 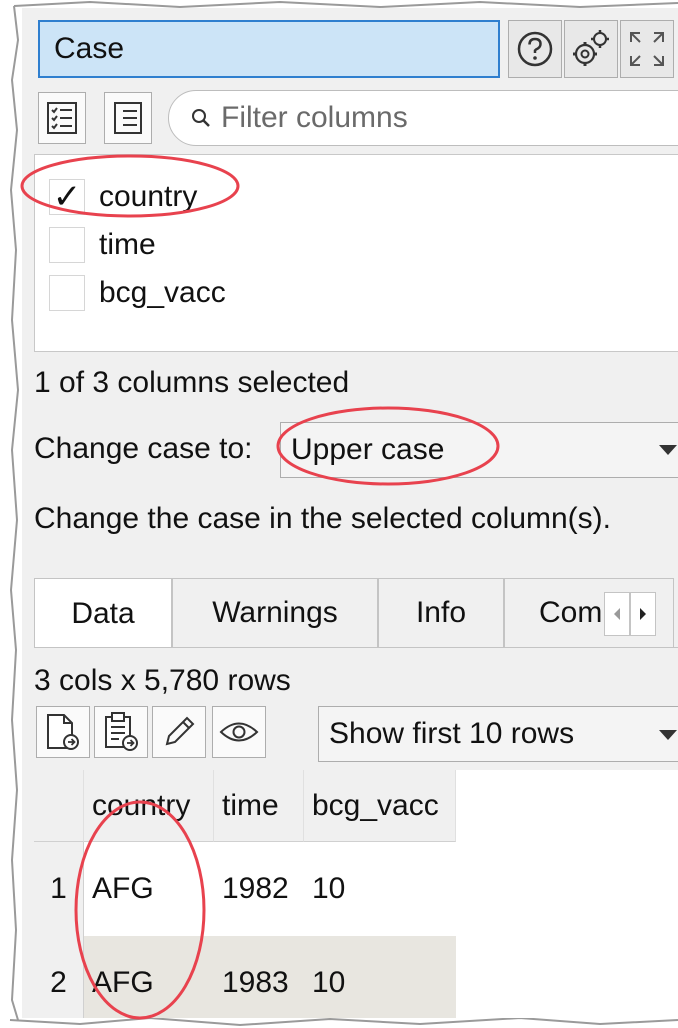 What do you see at coordinates (479, 450) in the screenshot?
I see `change-case-dropdown: Upper case` at bounding box center [479, 450].